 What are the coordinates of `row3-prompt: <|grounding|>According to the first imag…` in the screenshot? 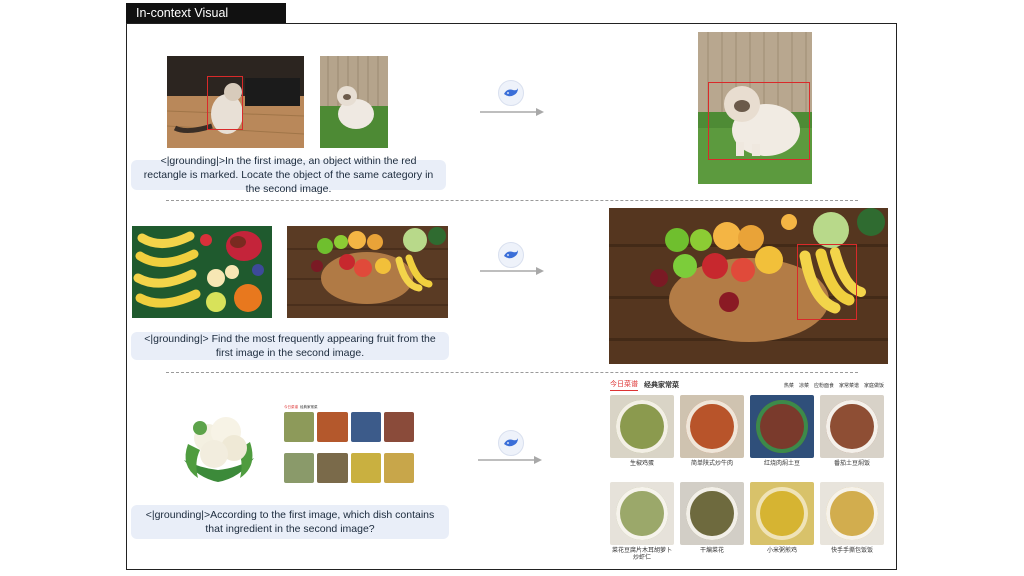 It's located at (290, 522).